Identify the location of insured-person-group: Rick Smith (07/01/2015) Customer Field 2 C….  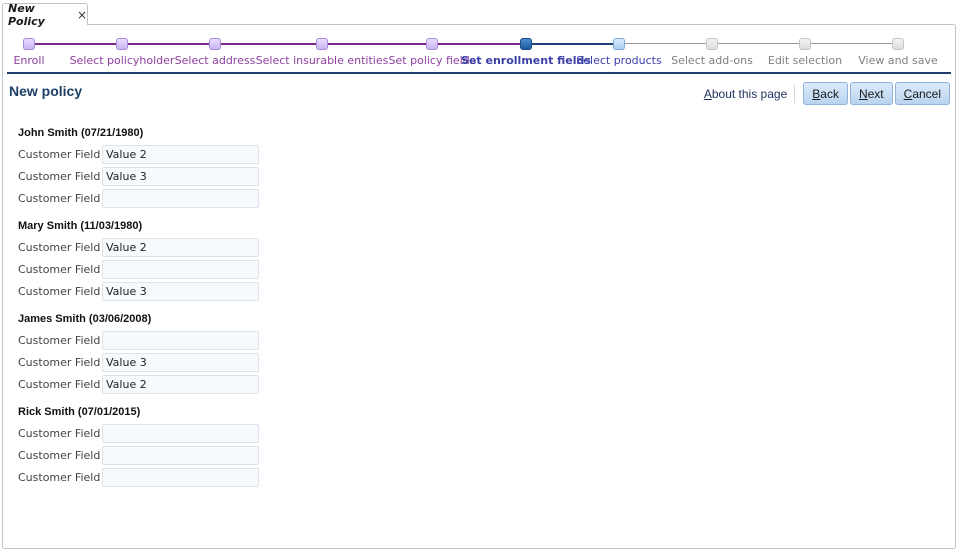
(138, 446).